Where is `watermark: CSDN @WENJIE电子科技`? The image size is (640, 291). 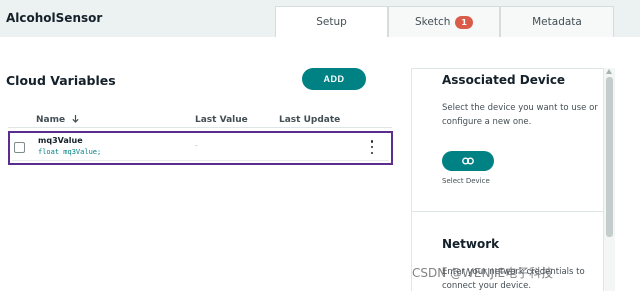
watermark: CSDN @WENJIE电子科技 is located at coordinates (483, 273).